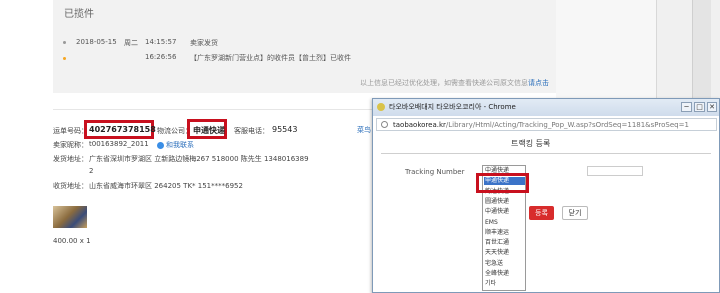 This screenshot has height=293, width=720. What do you see at coordinates (70, 217) in the screenshot?
I see `product-thumbnail` at bounding box center [70, 217].